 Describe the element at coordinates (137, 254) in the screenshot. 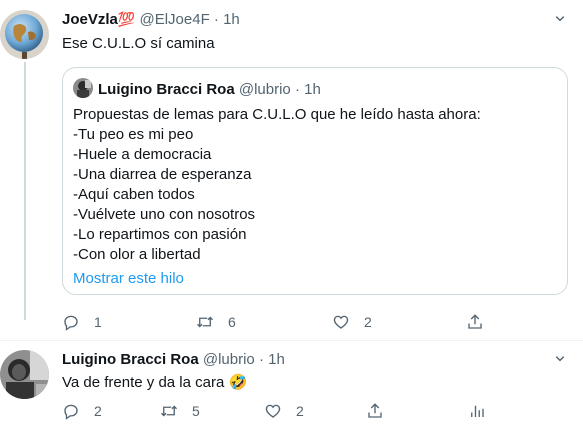

I see `quote-line: -Con olor a libertad` at that location.